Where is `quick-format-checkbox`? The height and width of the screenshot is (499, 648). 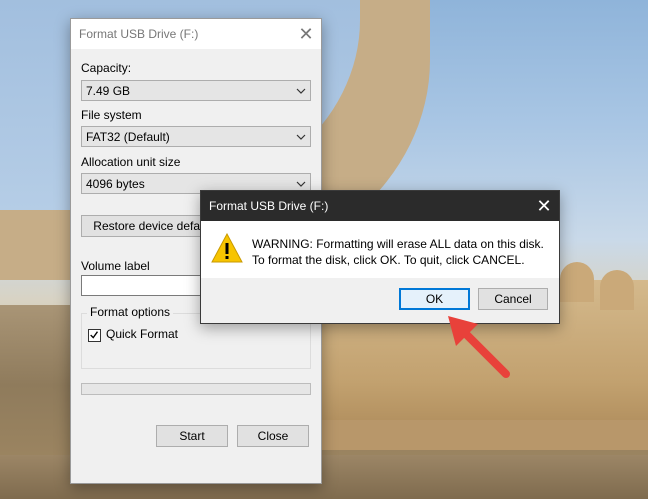
quick-format-checkbox is located at coordinates (94, 335).